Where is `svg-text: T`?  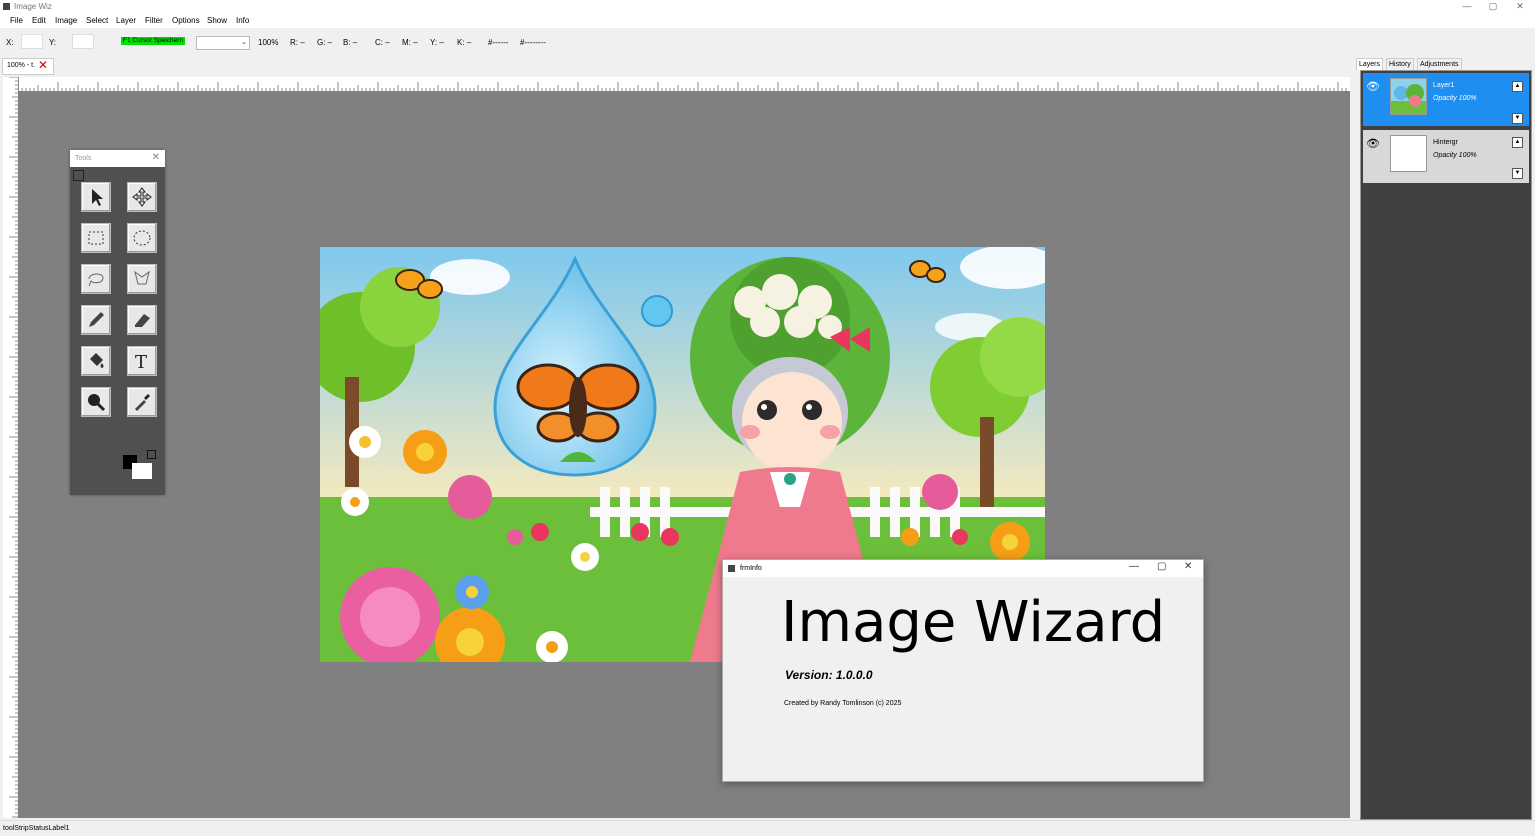 svg-text: T is located at coordinates (141, 361).